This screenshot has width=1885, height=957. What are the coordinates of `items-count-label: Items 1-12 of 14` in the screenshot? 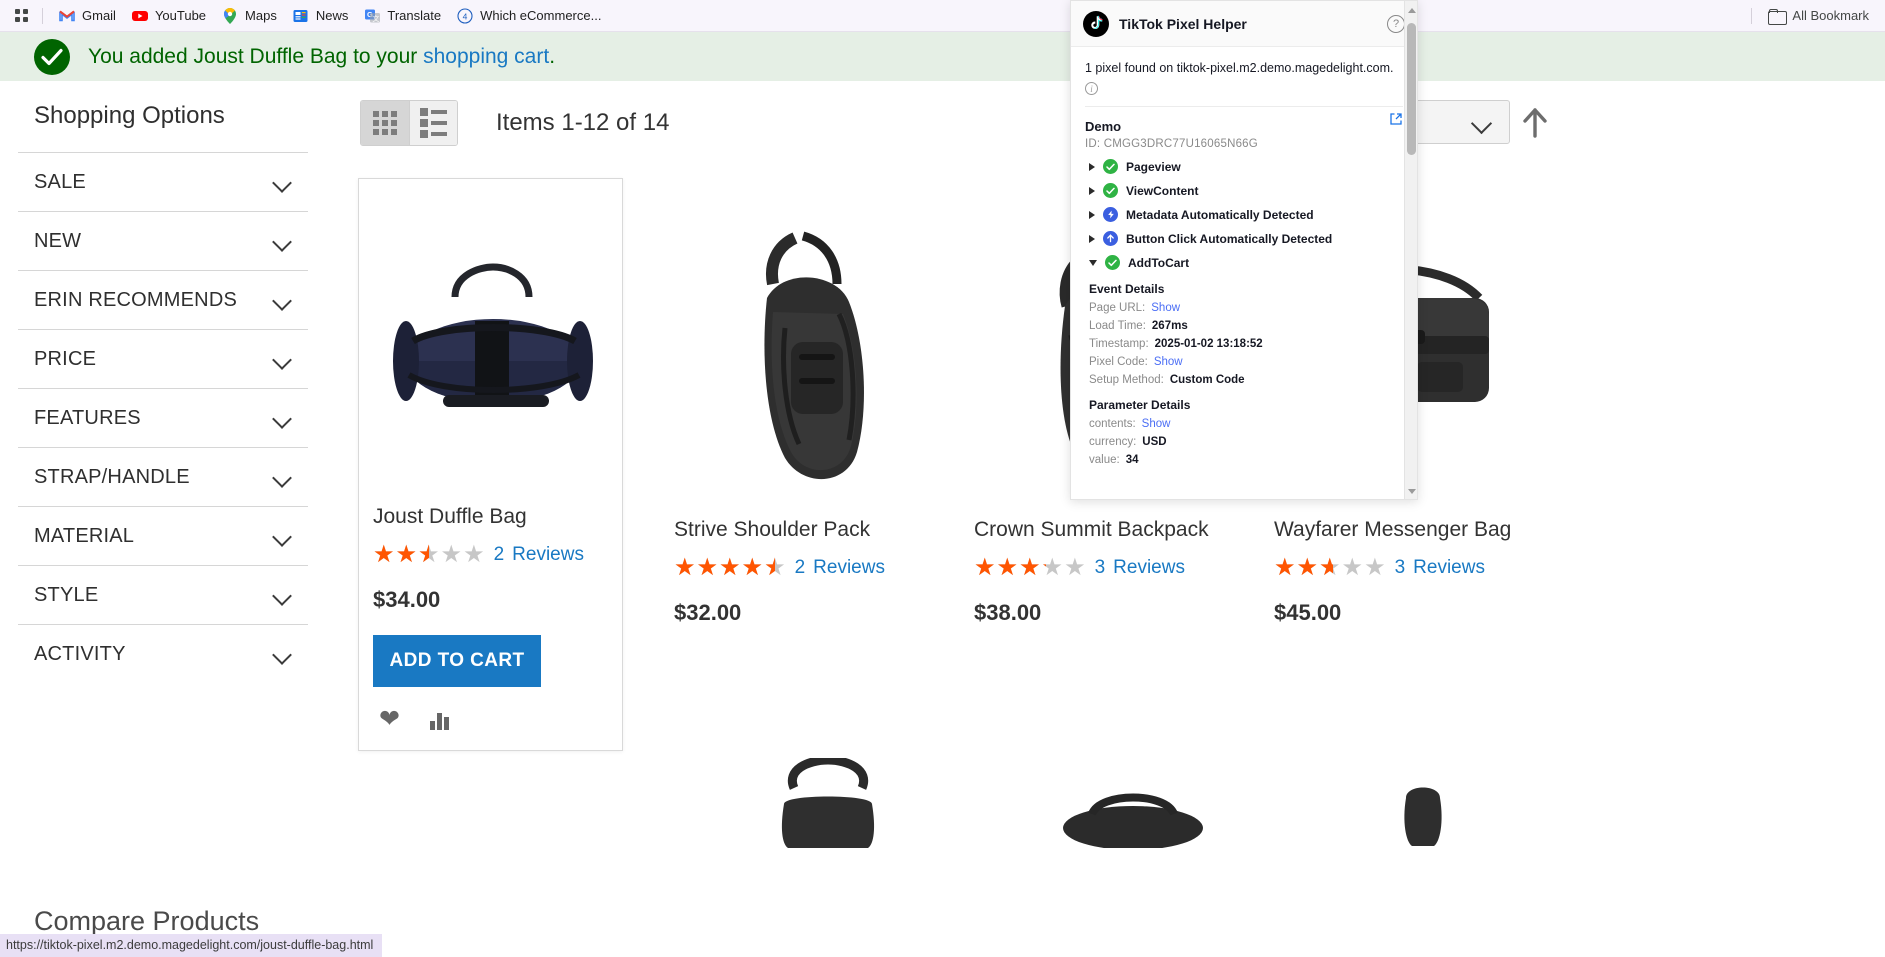 It's located at (583, 122).